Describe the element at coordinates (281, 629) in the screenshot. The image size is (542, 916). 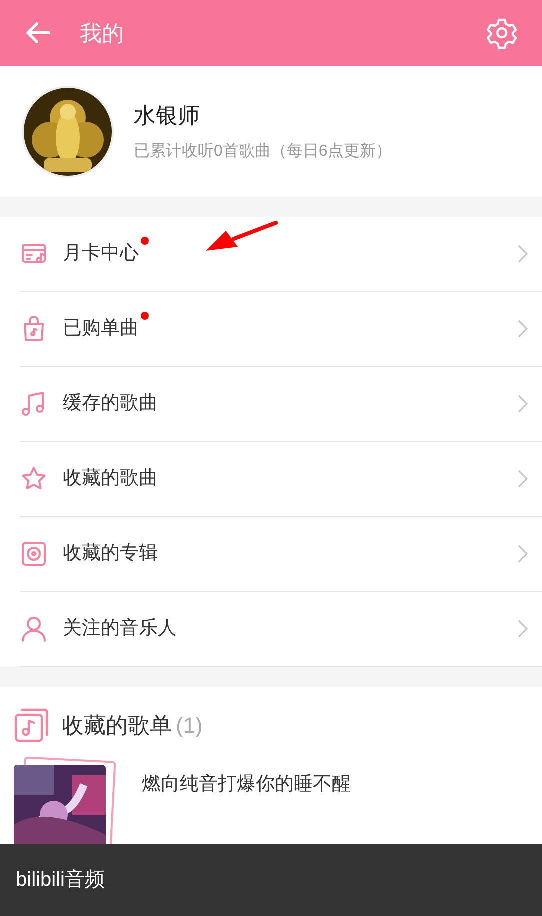
I see `menu-item: 关注的音乐人` at that location.